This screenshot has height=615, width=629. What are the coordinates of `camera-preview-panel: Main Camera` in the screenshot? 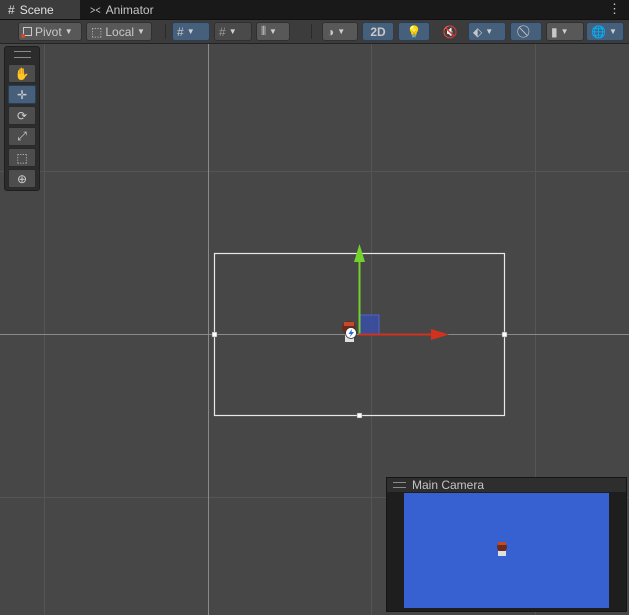 It's located at (506, 544).